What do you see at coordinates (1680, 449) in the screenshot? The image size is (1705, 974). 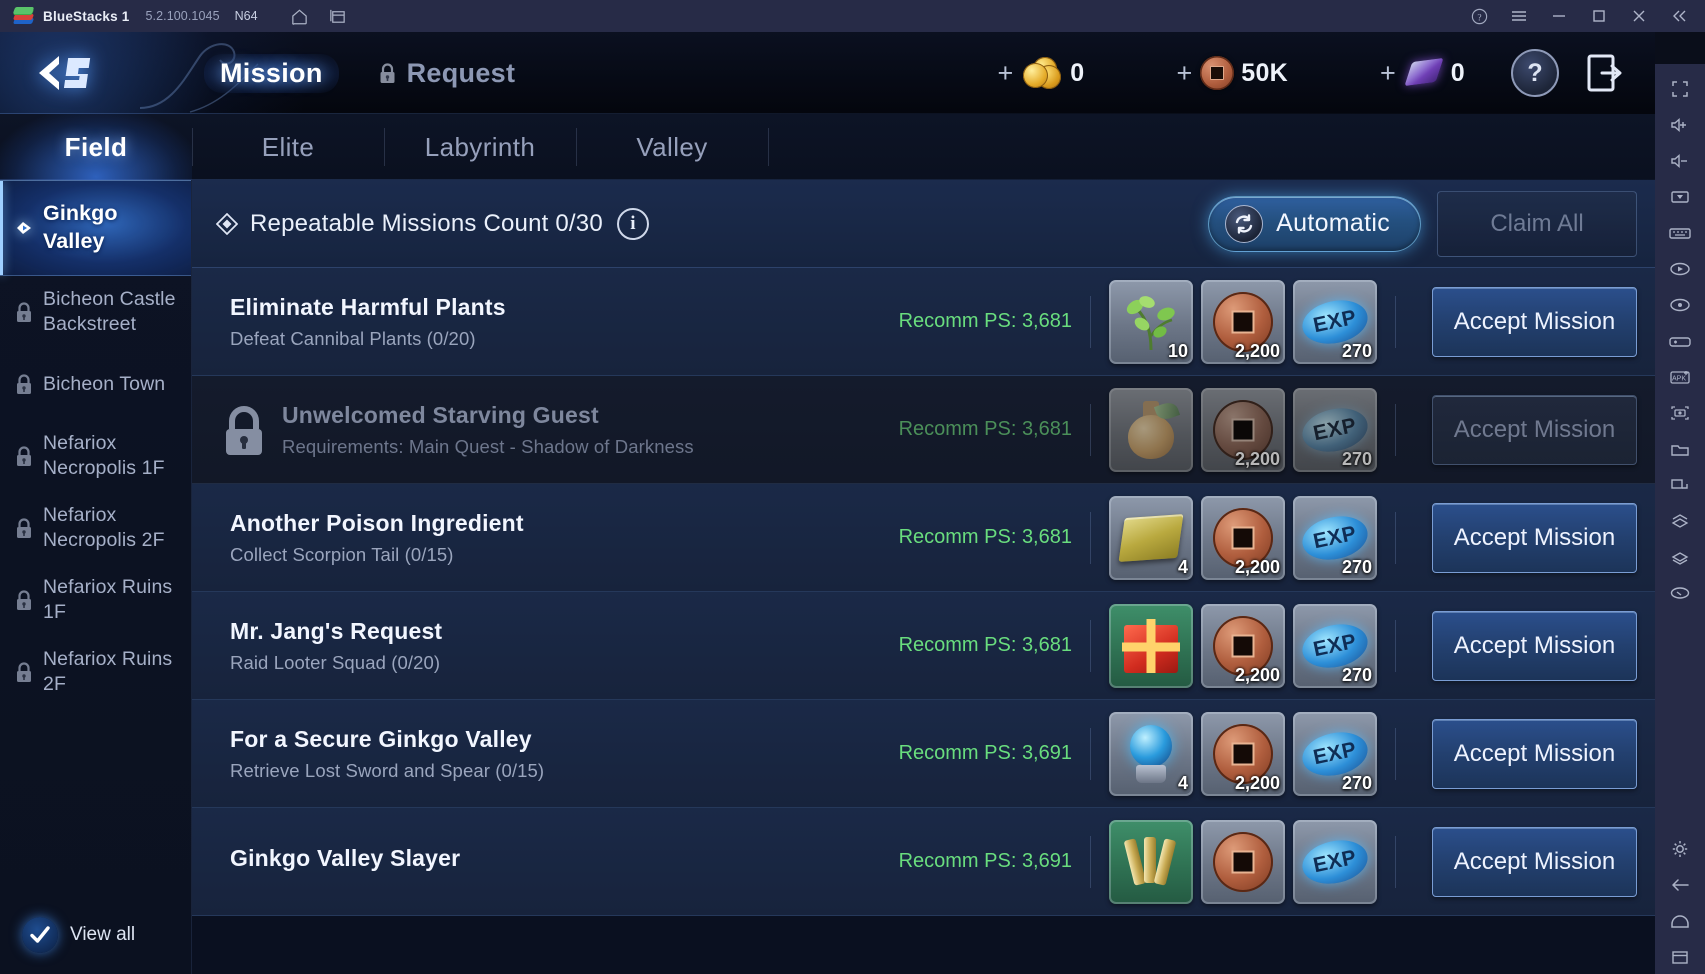 I see `folder-icon` at bounding box center [1680, 449].